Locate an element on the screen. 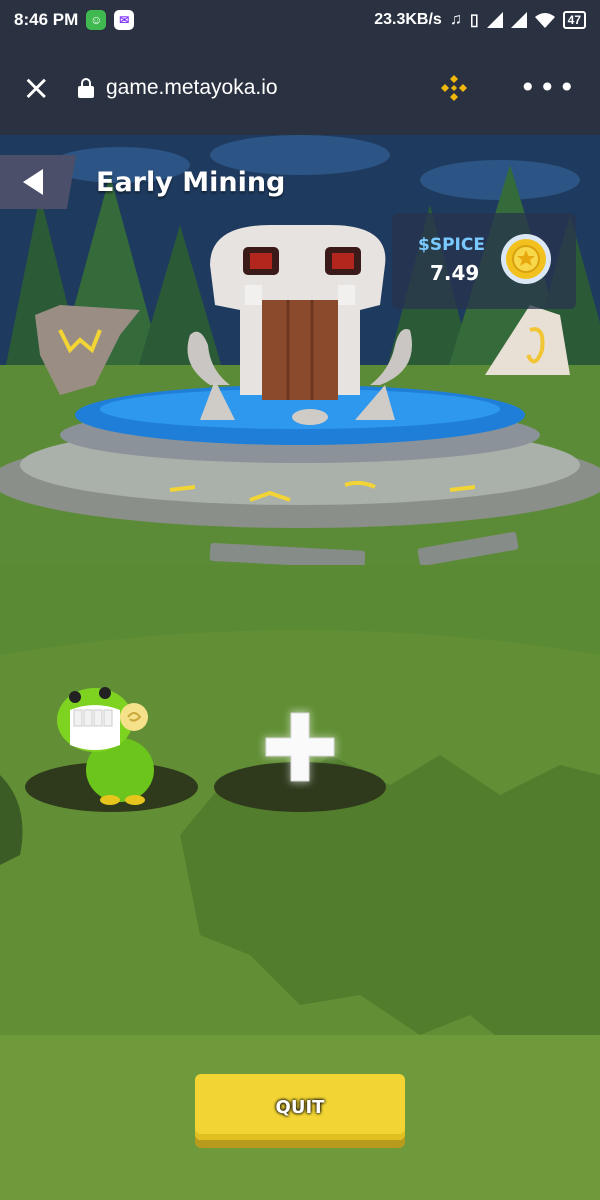 This screenshot has width=600, height=1200. spice-balance-panel: $SPICE 7.49 is located at coordinates (484, 261).